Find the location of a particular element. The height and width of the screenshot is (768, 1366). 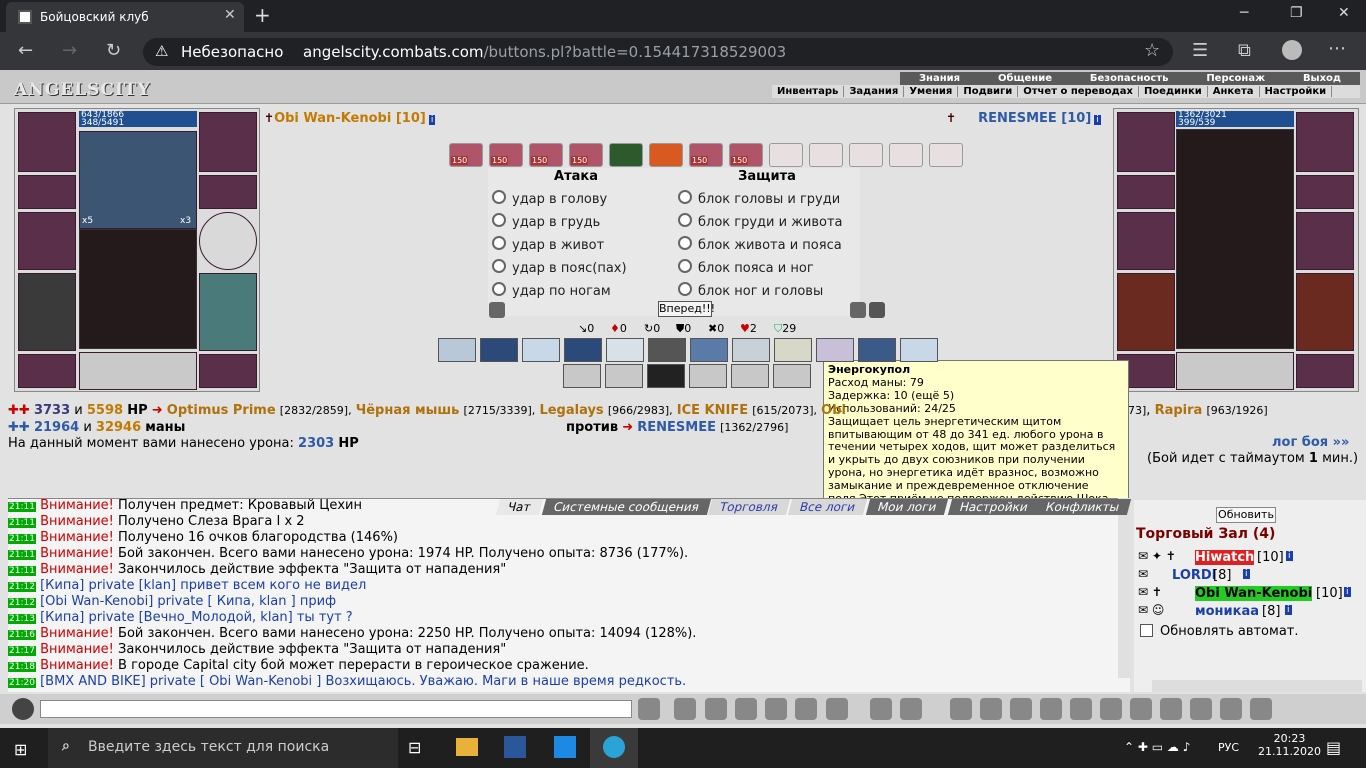

player-belt-slot is located at coordinates (47, 371).